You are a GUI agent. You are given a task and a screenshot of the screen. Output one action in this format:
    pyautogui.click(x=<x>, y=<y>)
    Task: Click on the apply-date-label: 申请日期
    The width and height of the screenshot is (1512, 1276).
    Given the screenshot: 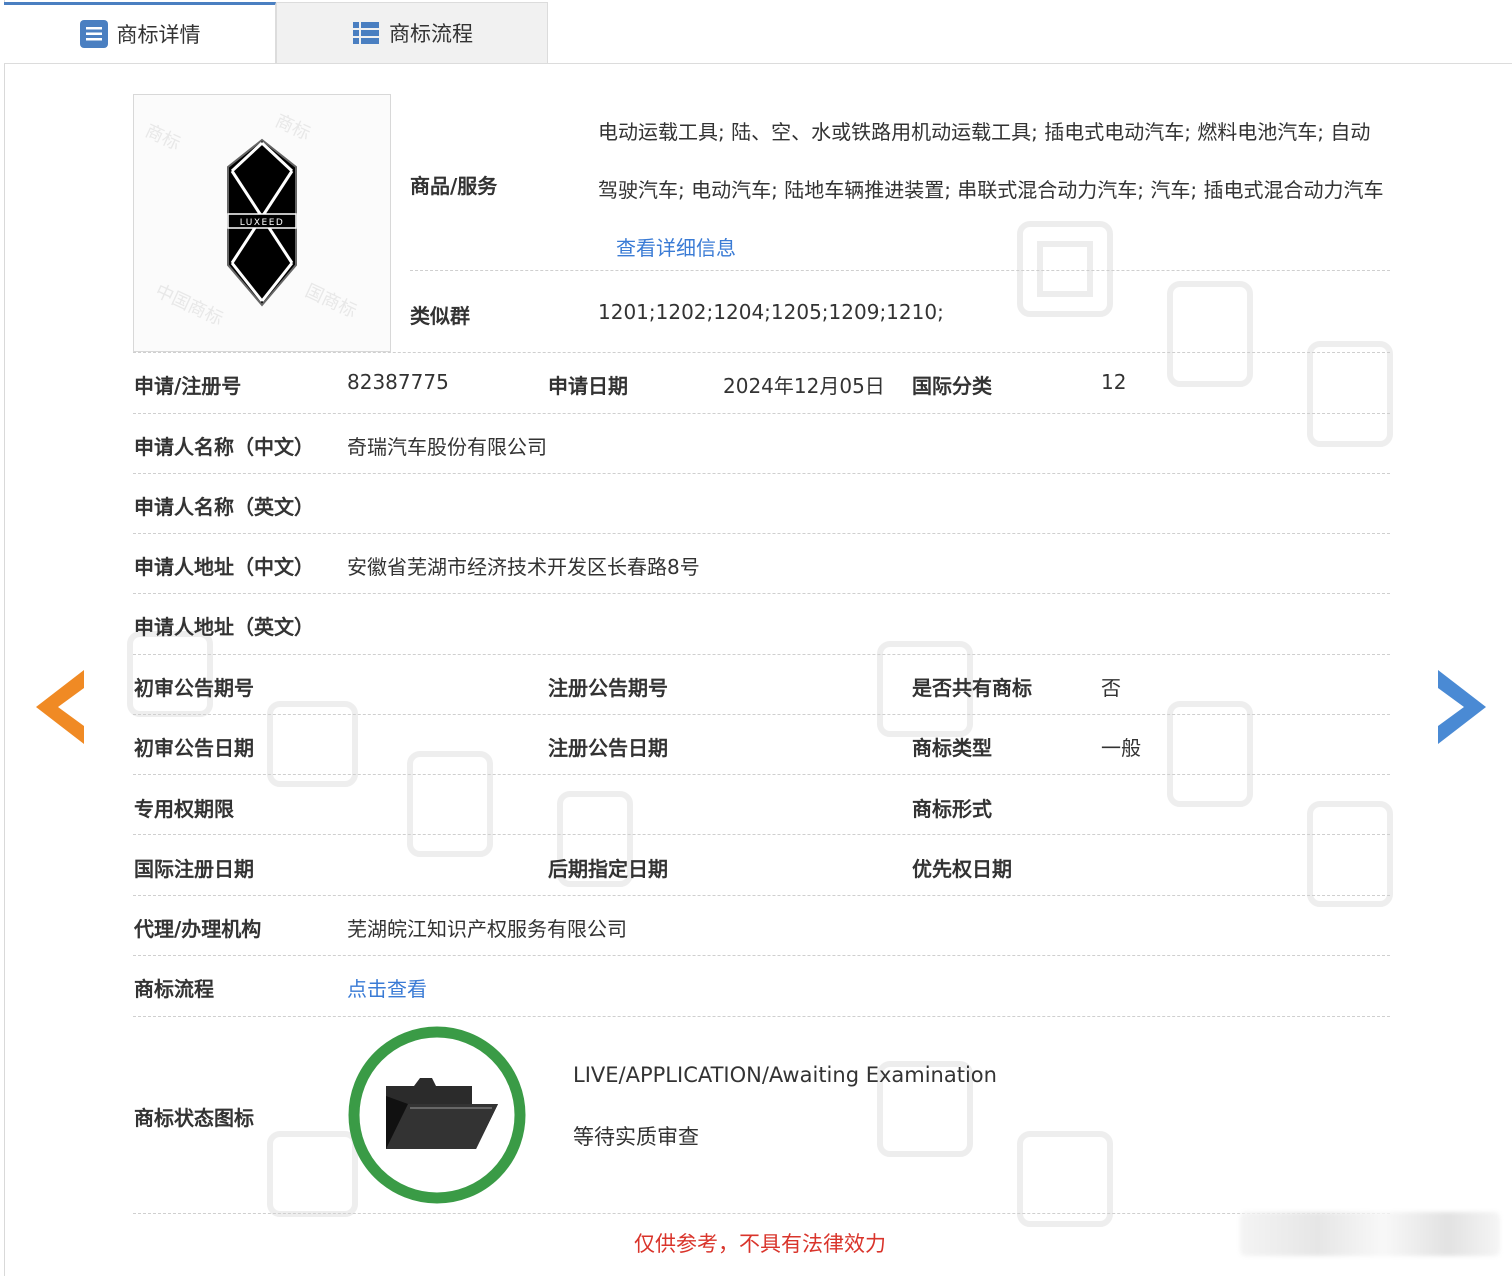 What is the action you would take?
    pyautogui.click(x=588, y=386)
    